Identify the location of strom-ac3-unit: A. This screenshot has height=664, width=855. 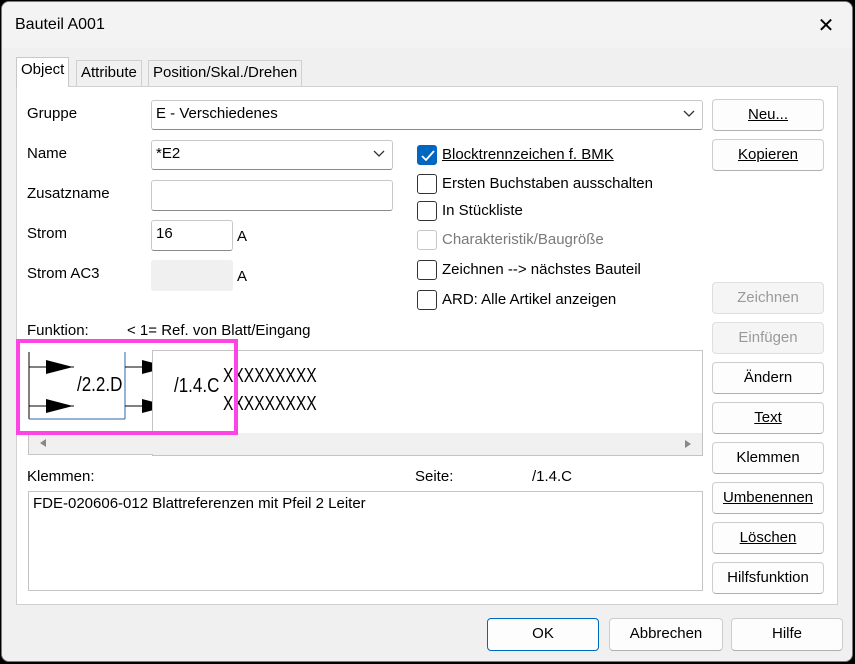
(242, 276).